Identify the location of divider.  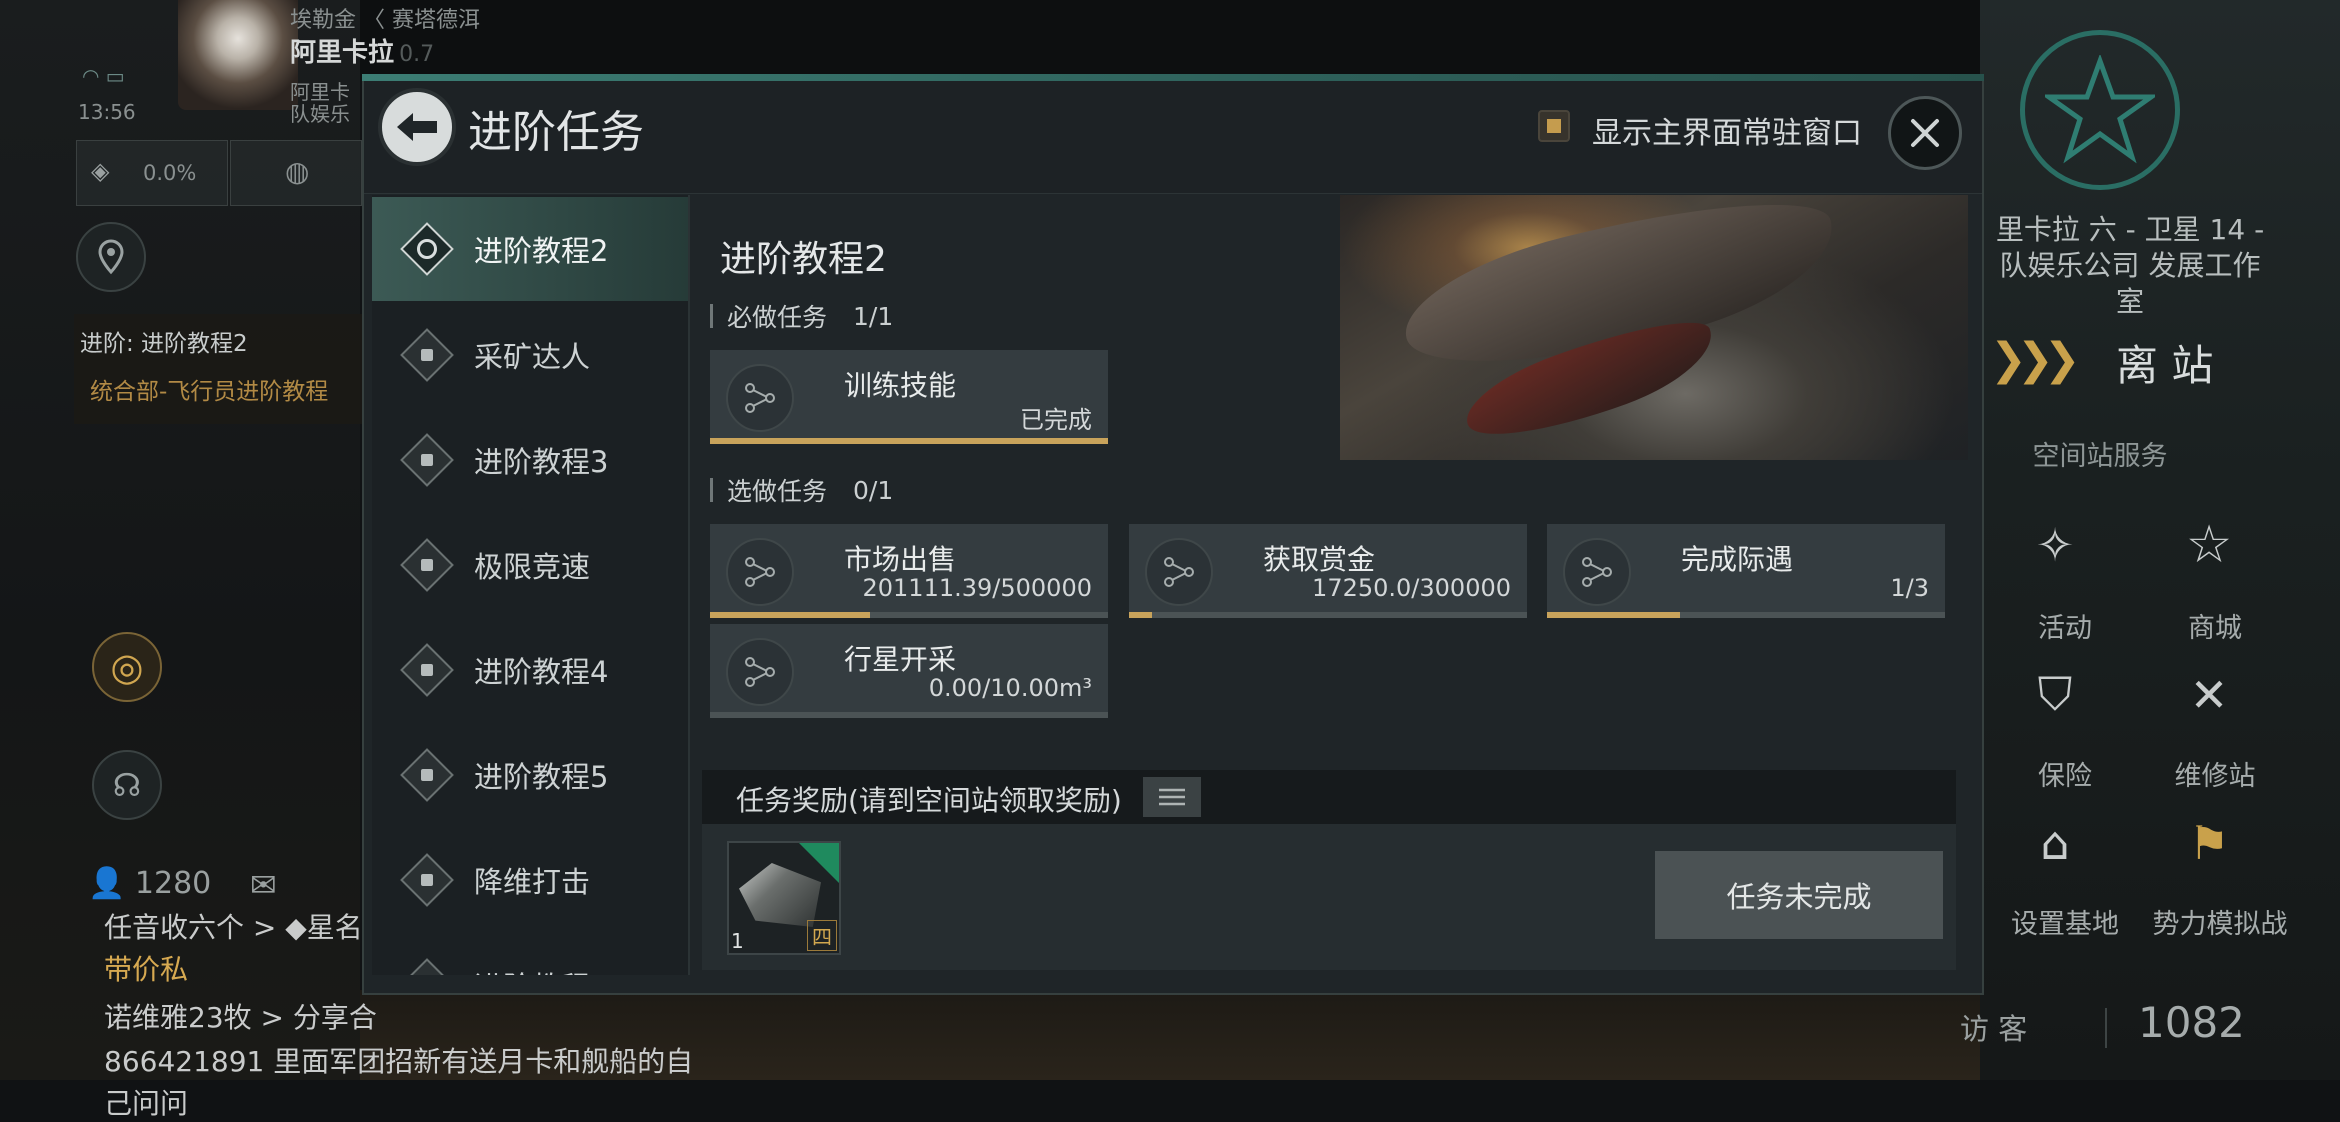
(2106, 1028).